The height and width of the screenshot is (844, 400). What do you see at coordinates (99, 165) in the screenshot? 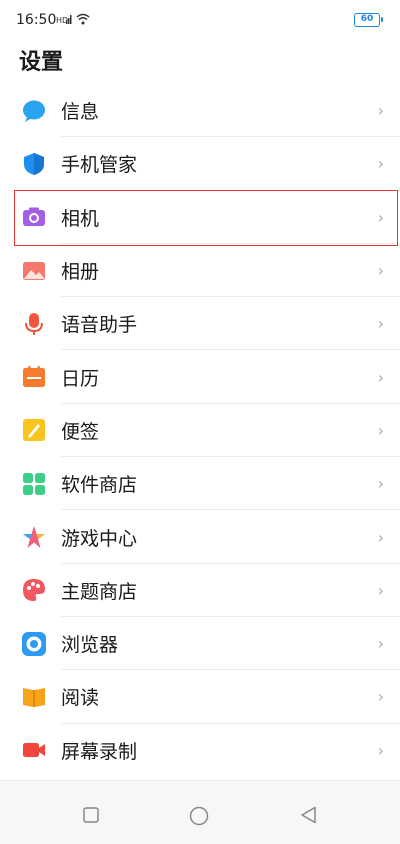
I see `settings-item-label: 手机管家` at bounding box center [99, 165].